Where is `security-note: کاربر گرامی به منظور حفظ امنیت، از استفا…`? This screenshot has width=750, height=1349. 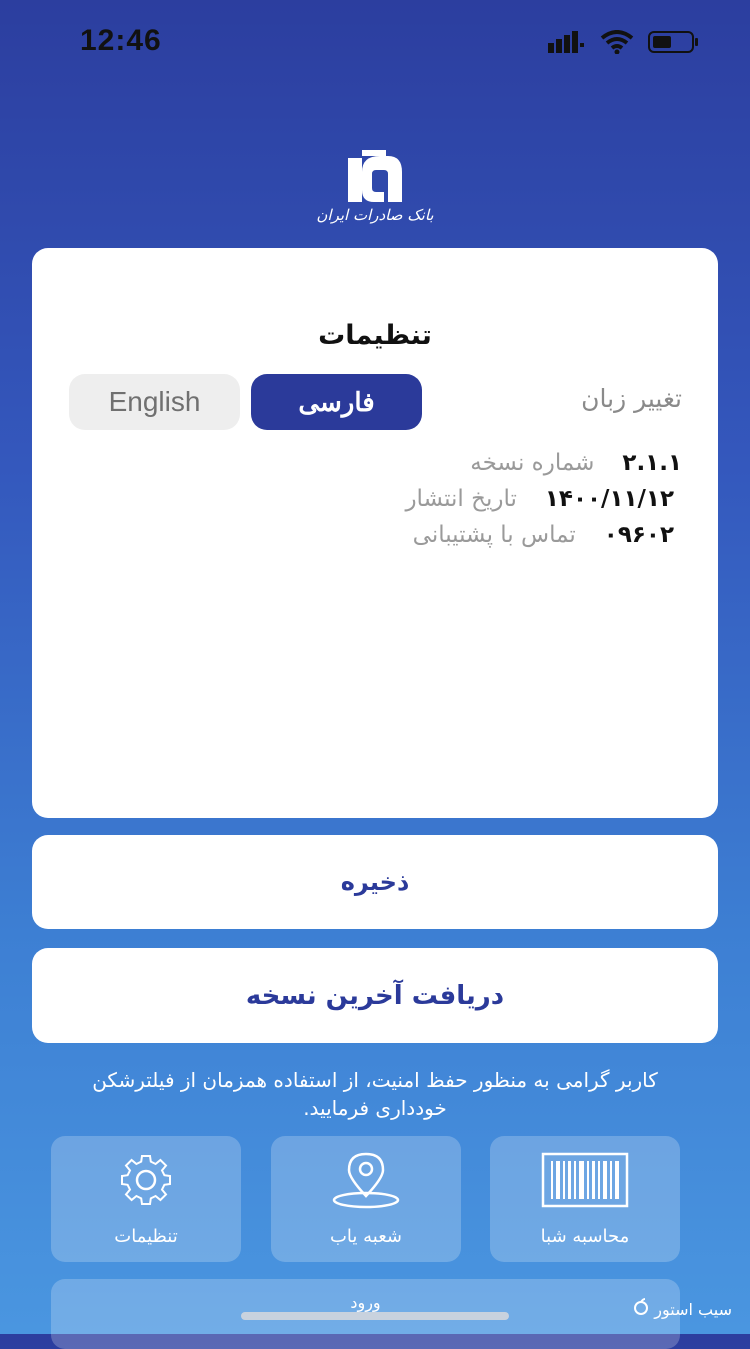 security-note: کاربر گرامی به منظور حفظ امنیت، از استفا… is located at coordinates (375, 1094).